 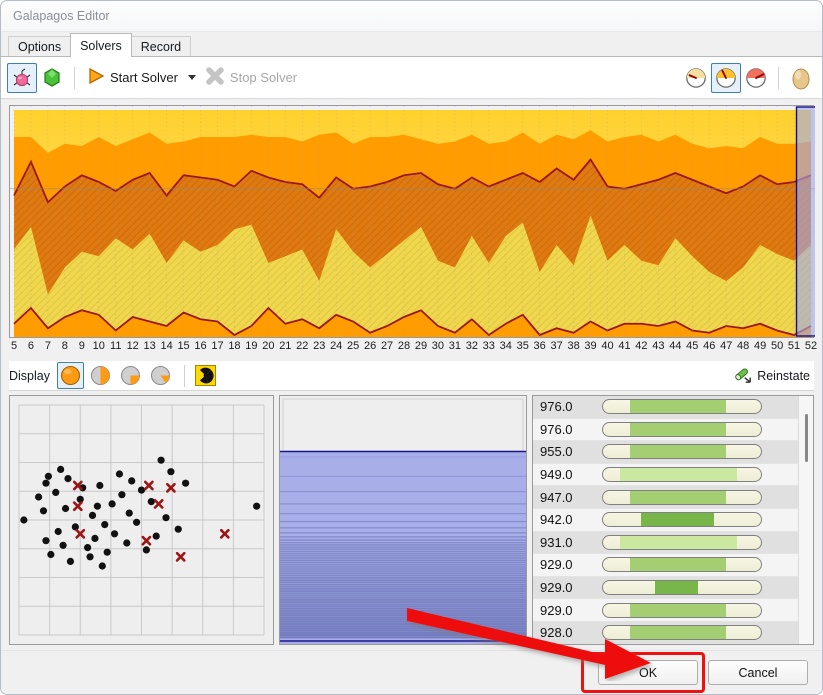 I want to click on tab-solvers: Solvers, so click(x=101, y=45).